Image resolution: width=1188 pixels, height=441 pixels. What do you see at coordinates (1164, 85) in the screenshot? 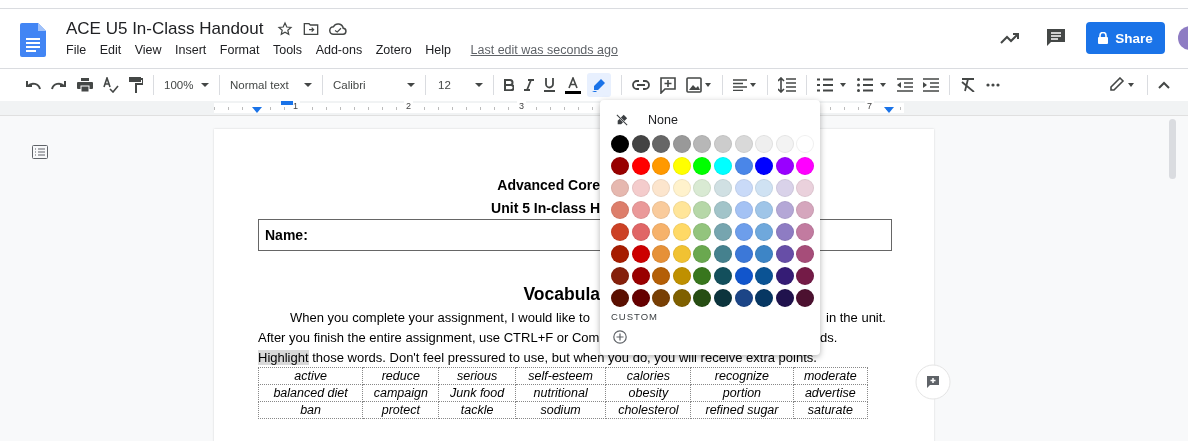
I see `collapse-icon` at bounding box center [1164, 85].